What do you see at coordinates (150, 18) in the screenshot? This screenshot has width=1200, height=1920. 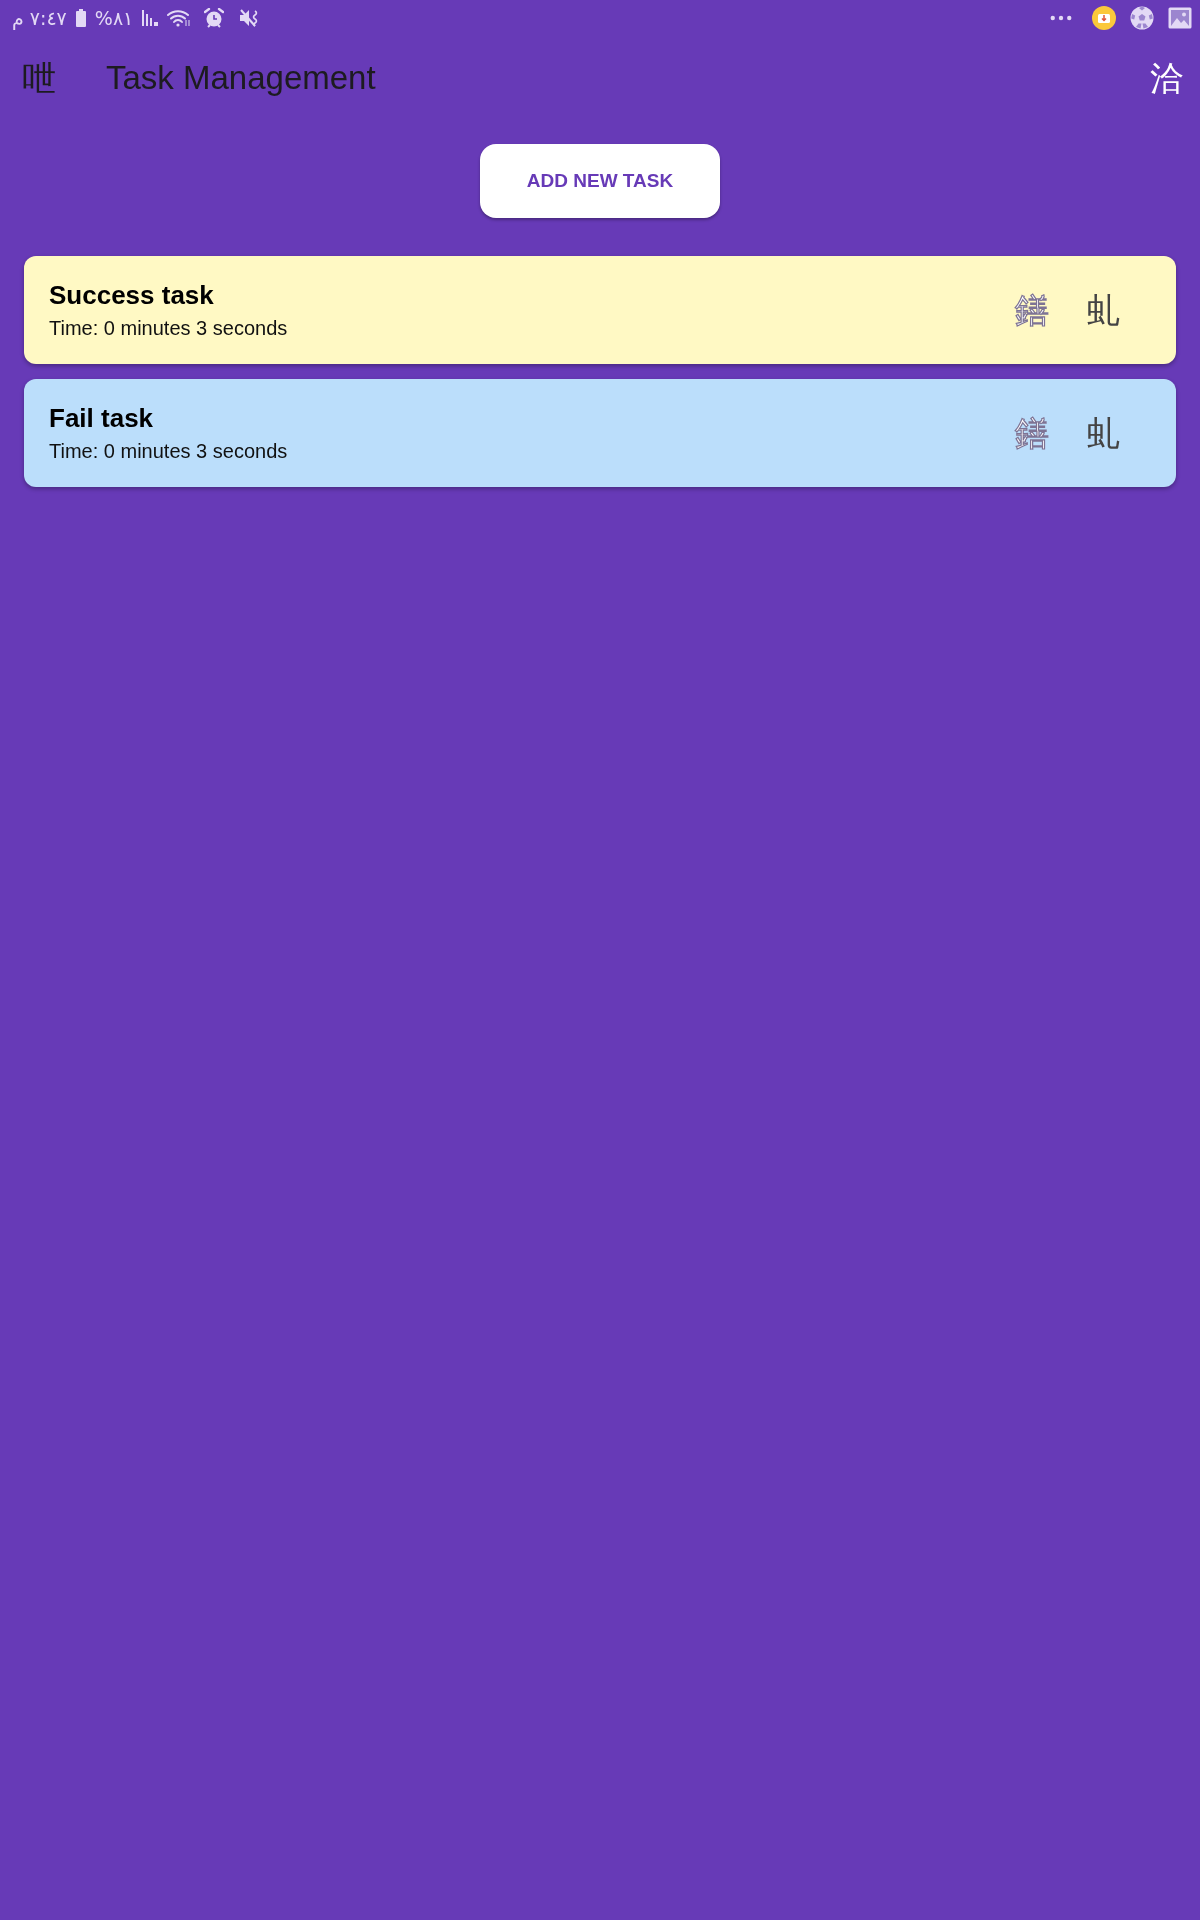 I see `signal-icon` at bounding box center [150, 18].